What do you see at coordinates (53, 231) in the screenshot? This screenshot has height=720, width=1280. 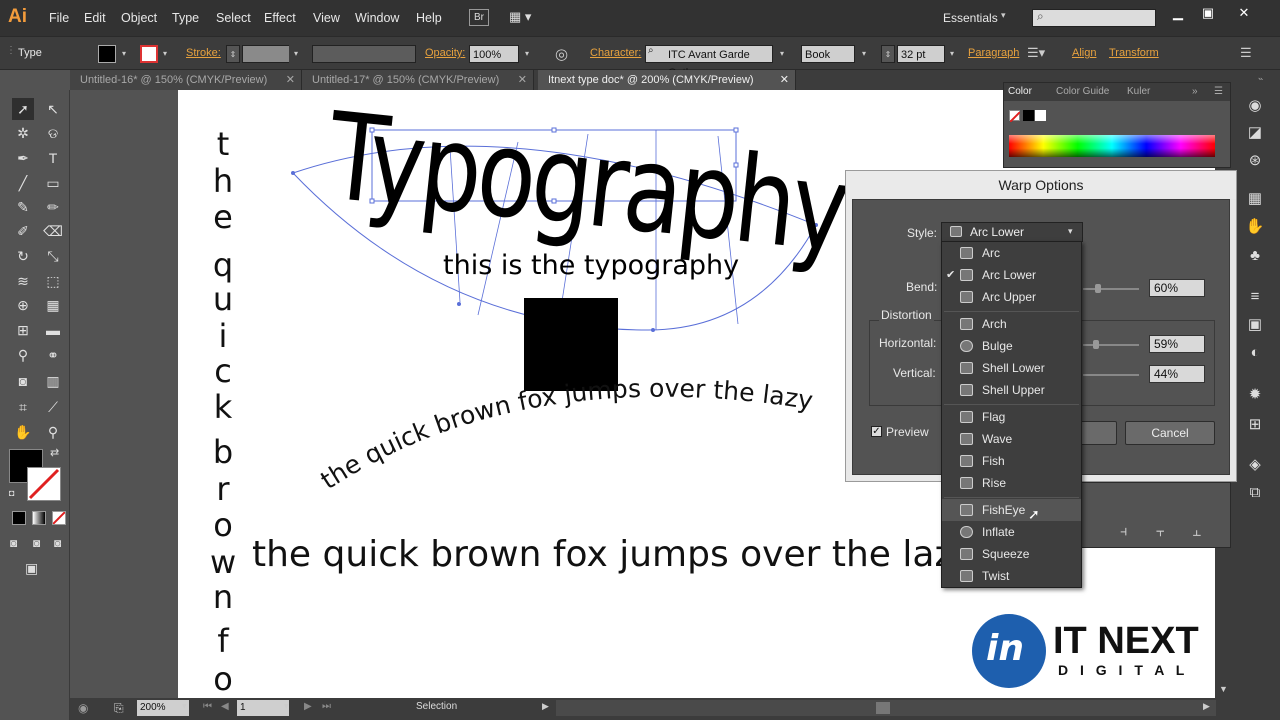 I see `eraser-tool-icon: ⌫` at bounding box center [53, 231].